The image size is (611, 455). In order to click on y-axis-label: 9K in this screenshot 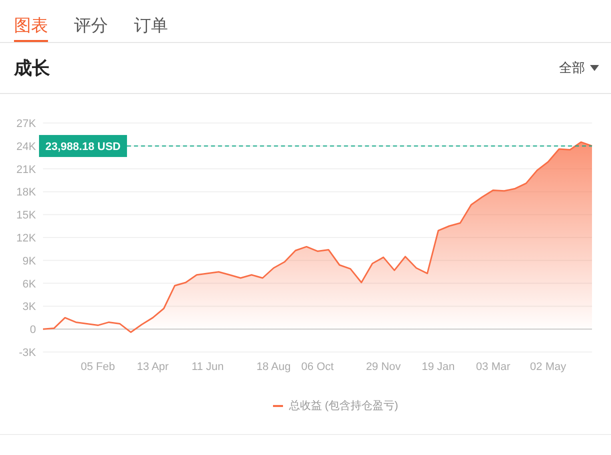, I will do `click(29, 261)`.